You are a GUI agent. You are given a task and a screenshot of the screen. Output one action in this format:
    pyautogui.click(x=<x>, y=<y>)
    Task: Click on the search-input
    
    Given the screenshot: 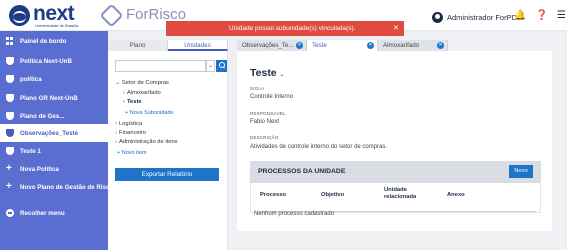 What is the action you would take?
    pyautogui.click(x=160, y=66)
    